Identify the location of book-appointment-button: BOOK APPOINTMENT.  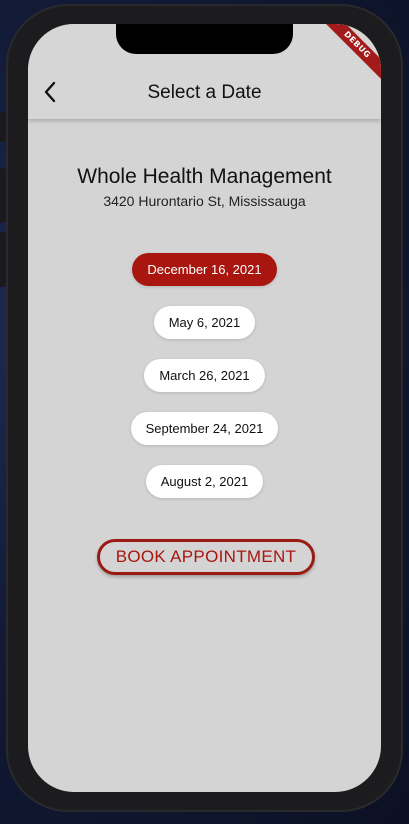
(206, 557).